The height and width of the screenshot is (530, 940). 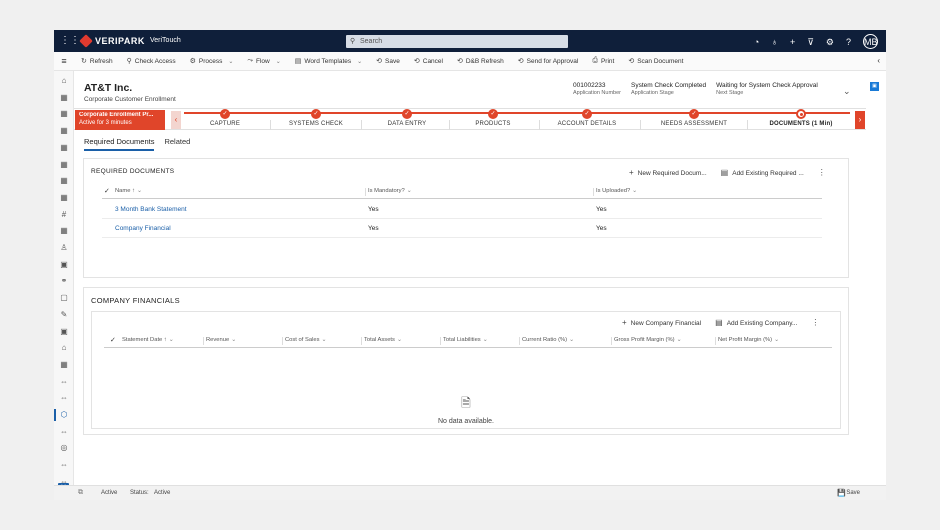 What do you see at coordinates (603, 61) in the screenshot?
I see `command-print: ⎙ Print` at bounding box center [603, 61].